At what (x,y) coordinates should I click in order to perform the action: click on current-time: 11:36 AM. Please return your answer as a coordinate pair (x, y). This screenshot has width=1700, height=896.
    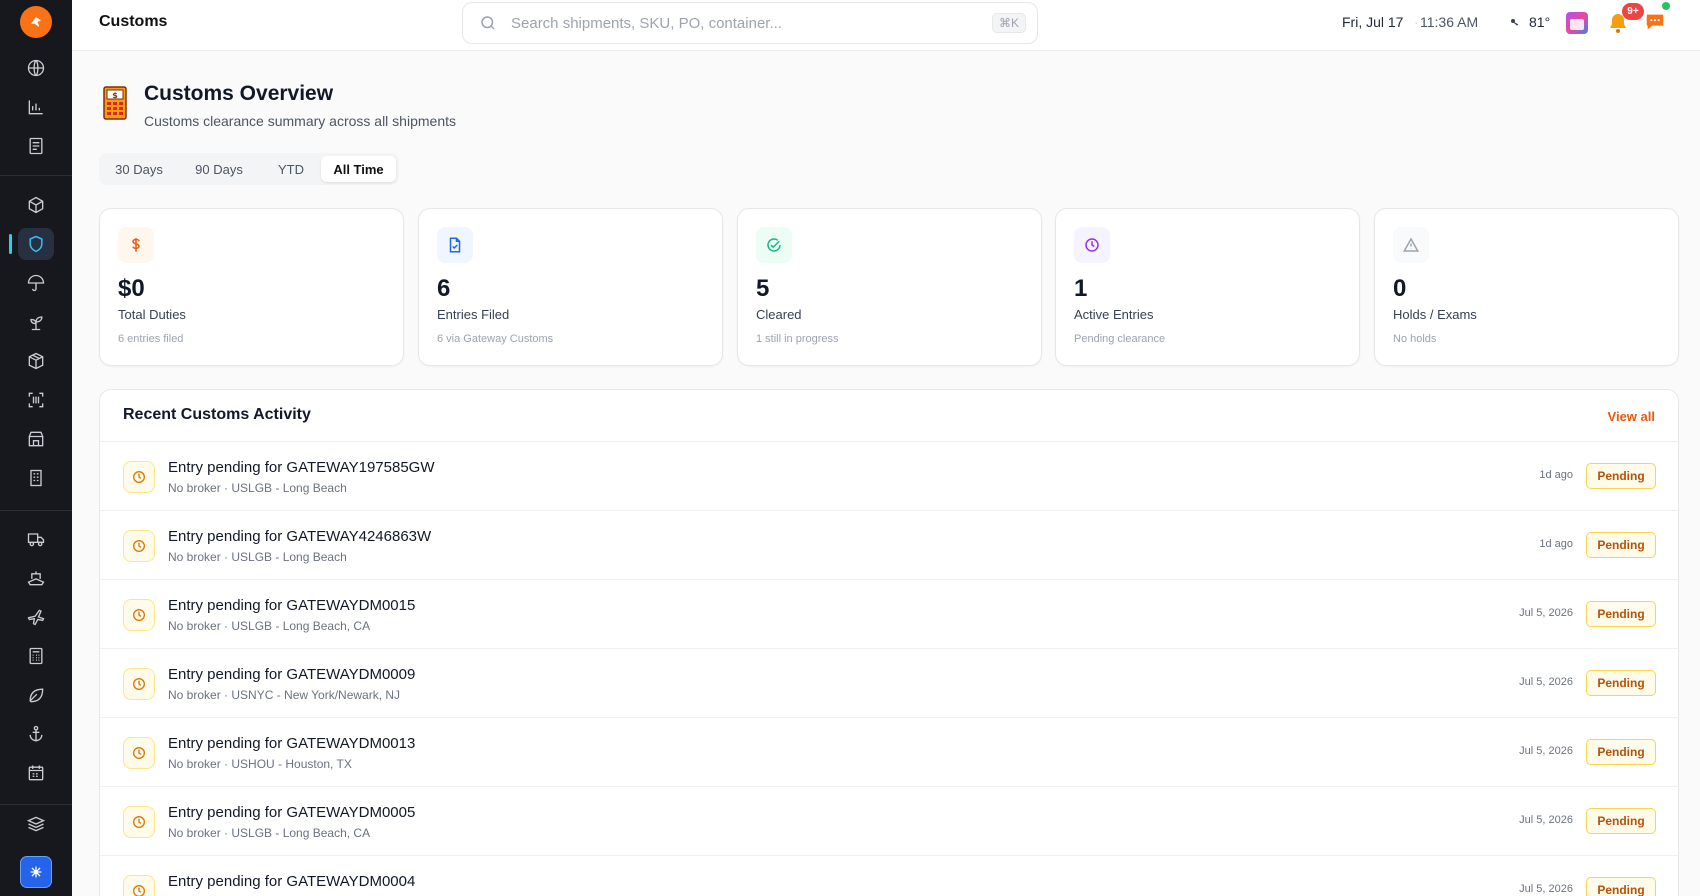
    Looking at the image, I should click on (1449, 22).